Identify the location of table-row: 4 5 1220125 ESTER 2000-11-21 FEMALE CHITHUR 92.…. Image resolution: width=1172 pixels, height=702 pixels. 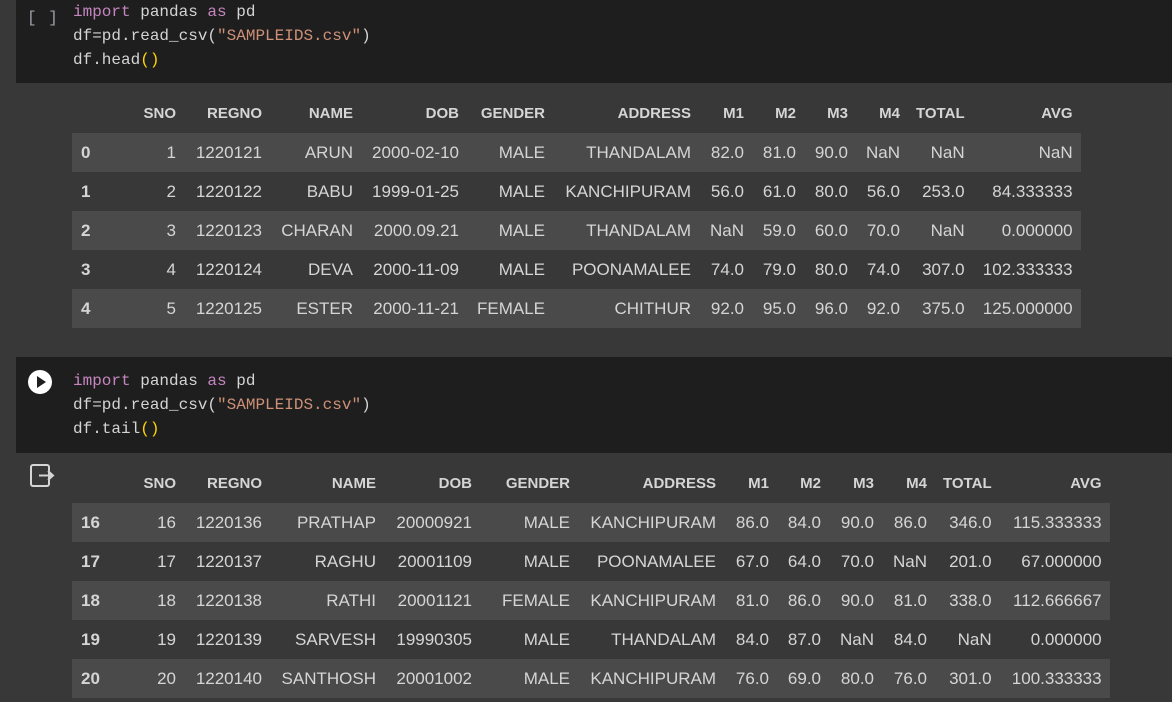
(576, 308).